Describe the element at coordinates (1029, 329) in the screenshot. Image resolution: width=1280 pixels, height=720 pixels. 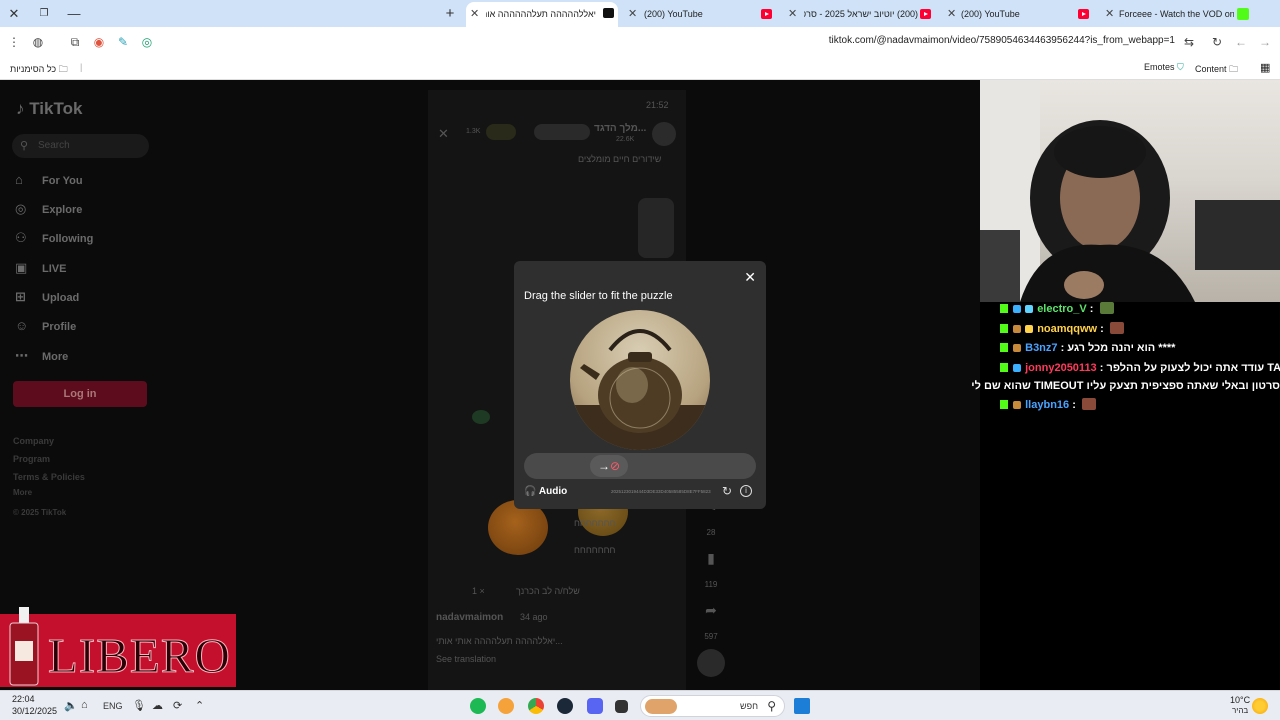
I see `crown-badge-icon` at that location.